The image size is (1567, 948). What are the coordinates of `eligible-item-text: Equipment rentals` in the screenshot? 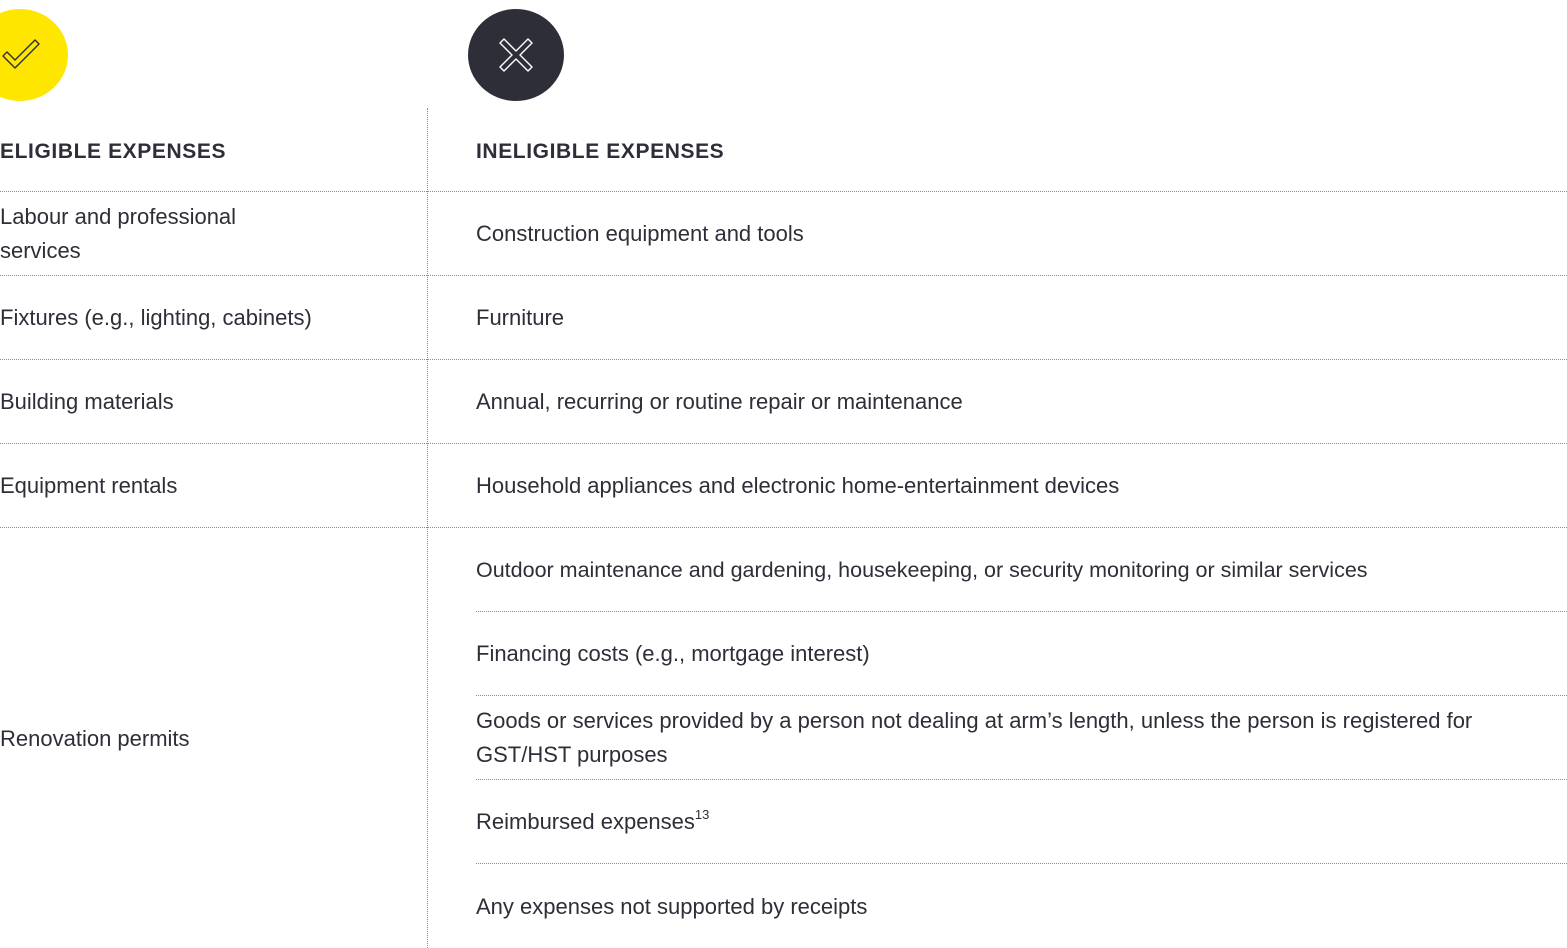 It's located at (89, 485).